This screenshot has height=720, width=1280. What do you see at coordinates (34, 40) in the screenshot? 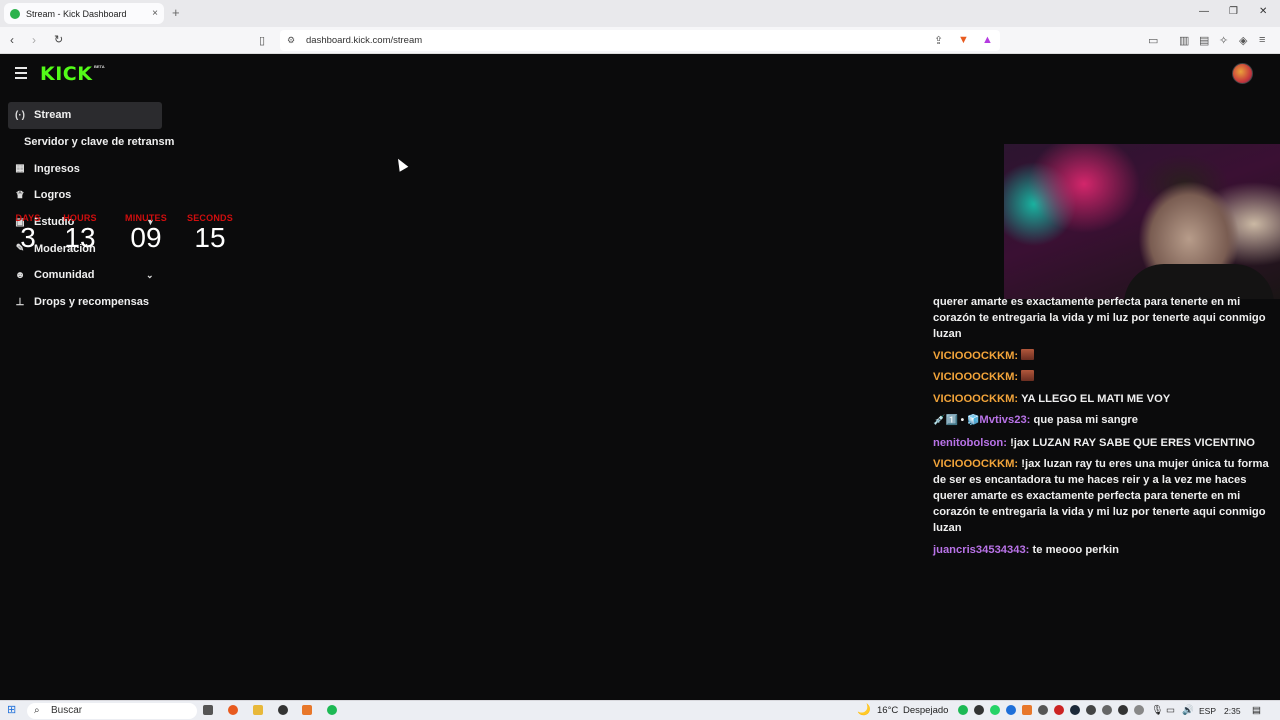
I see `forward-icon: ›` at bounding box center [34, 40].